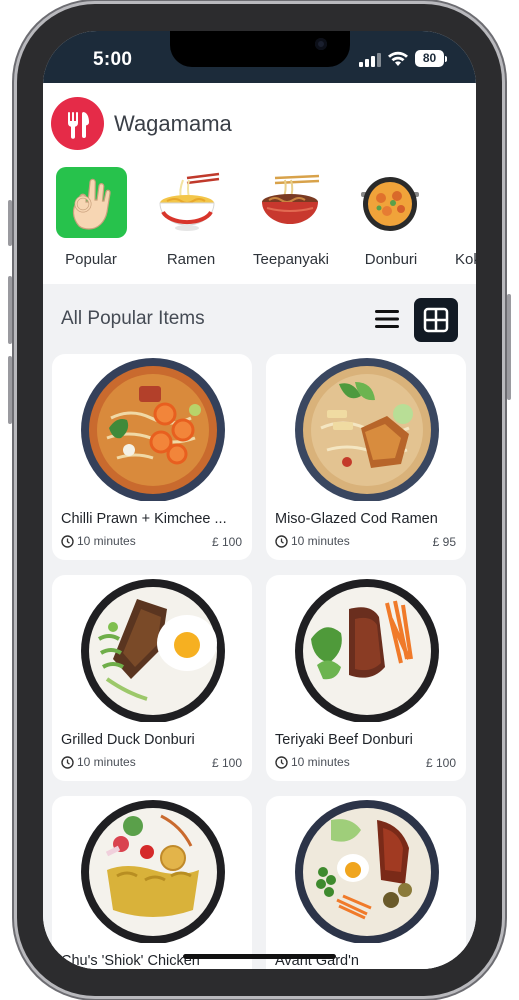 The image size is (519, 1000). What do you see at coordinates (391, 259) in the screenshot?
I see `category-label: Donburi` at bounding box center [391, 259].